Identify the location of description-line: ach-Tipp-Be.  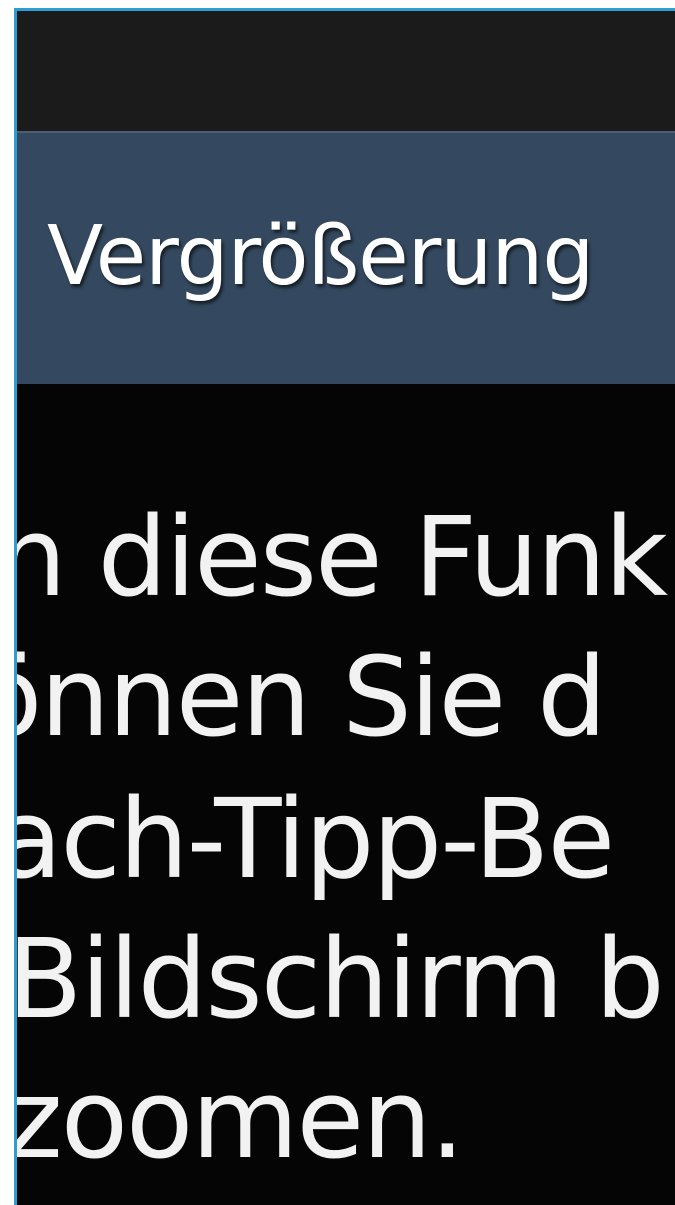
(316, 839).